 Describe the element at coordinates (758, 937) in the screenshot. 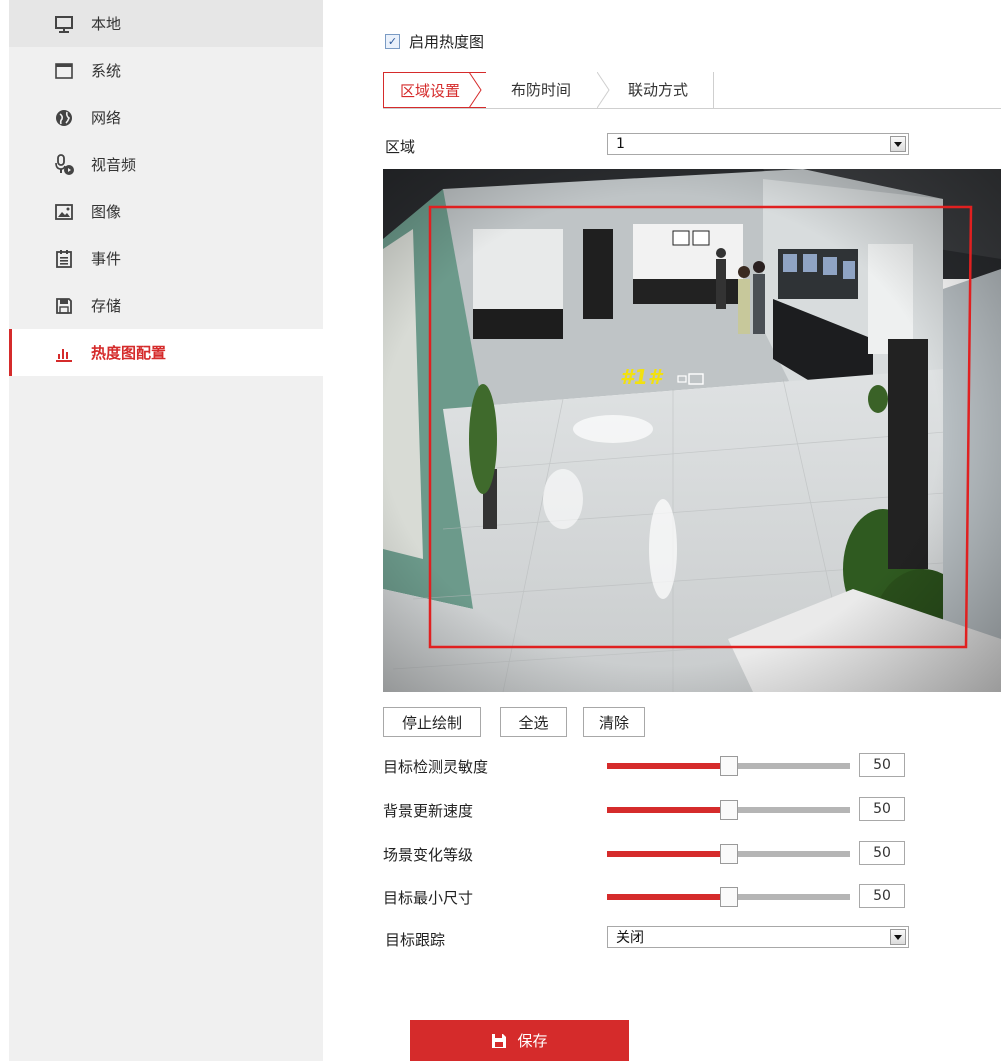

I see `tracking-select: 关闭` at that location.